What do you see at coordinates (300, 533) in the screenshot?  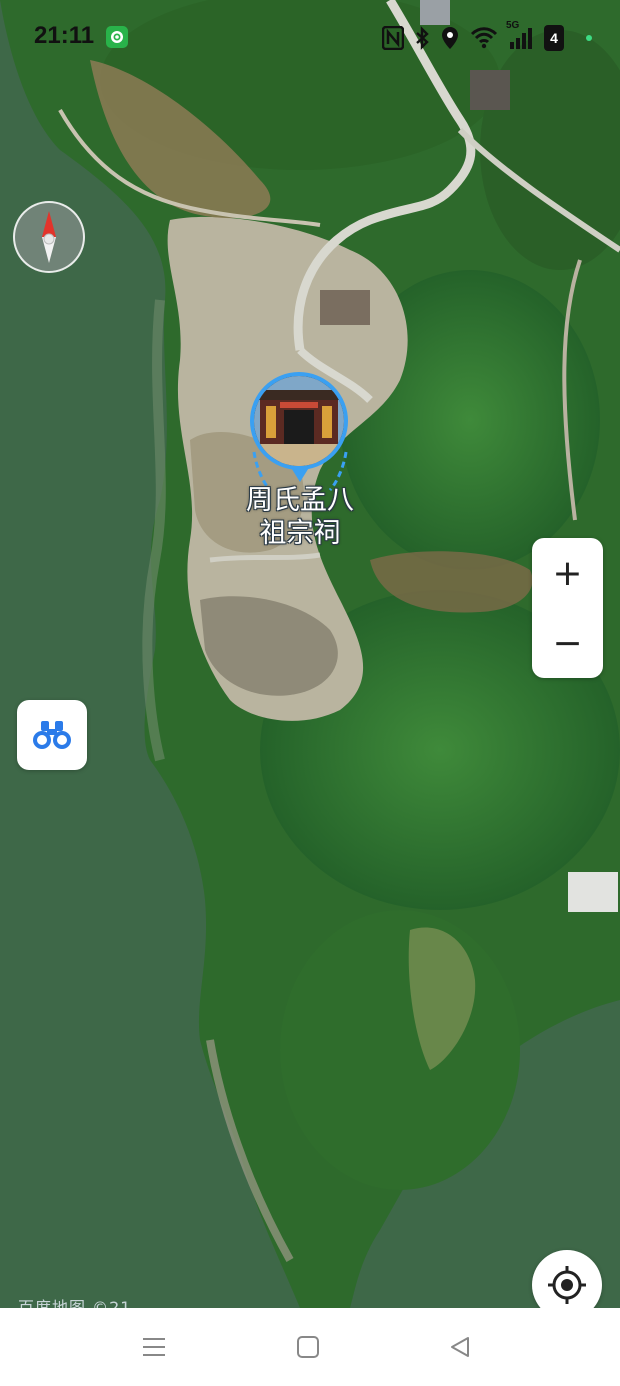 I see `poi-name-line2: 祖宗祠` at bounding box center [300, 533].